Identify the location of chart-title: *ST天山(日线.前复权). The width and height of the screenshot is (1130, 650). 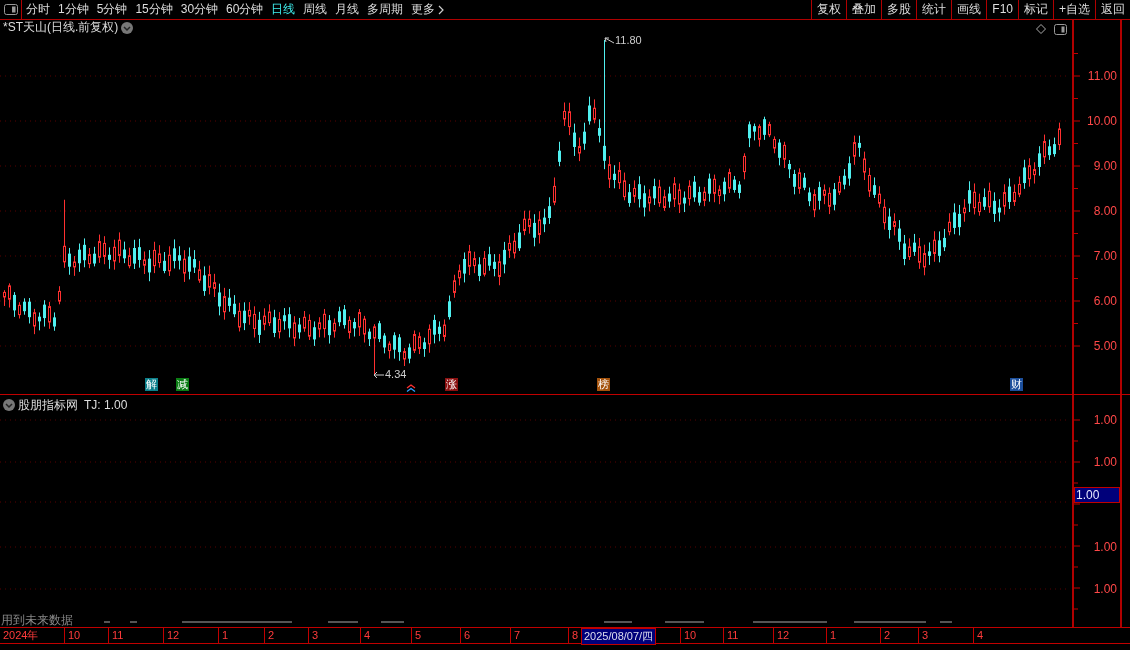
(61, 27).